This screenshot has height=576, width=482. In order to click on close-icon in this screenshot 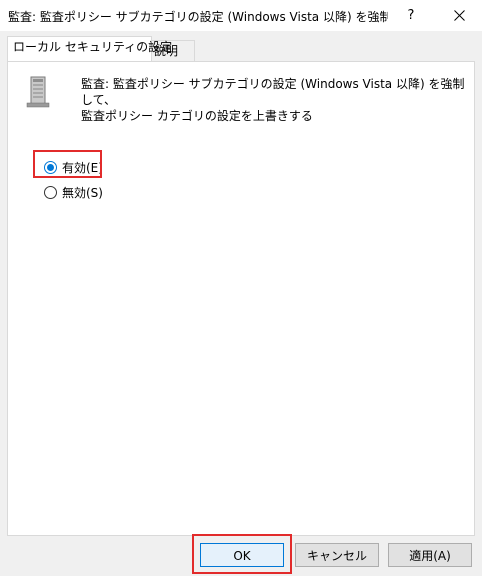, I will do `click(459, 15)`.